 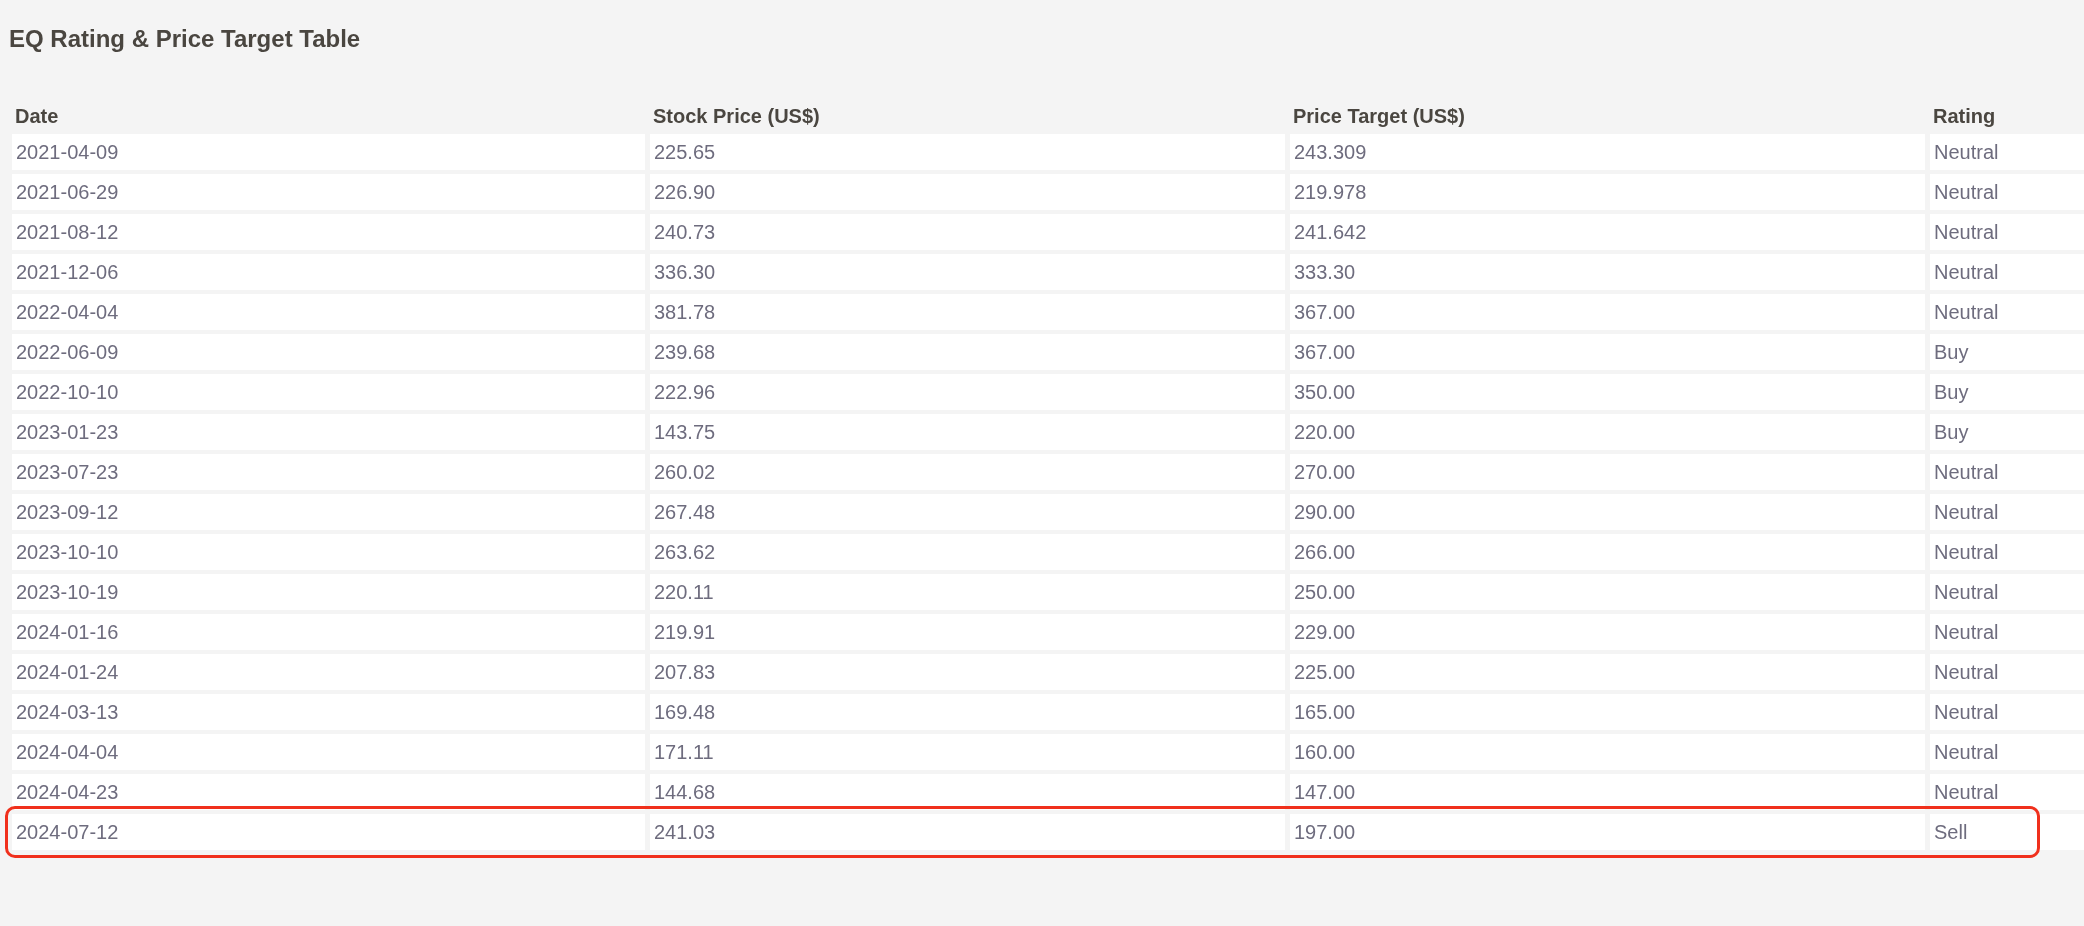 I want to click on table-cell: 225.00, so click(x=1607, y=672).